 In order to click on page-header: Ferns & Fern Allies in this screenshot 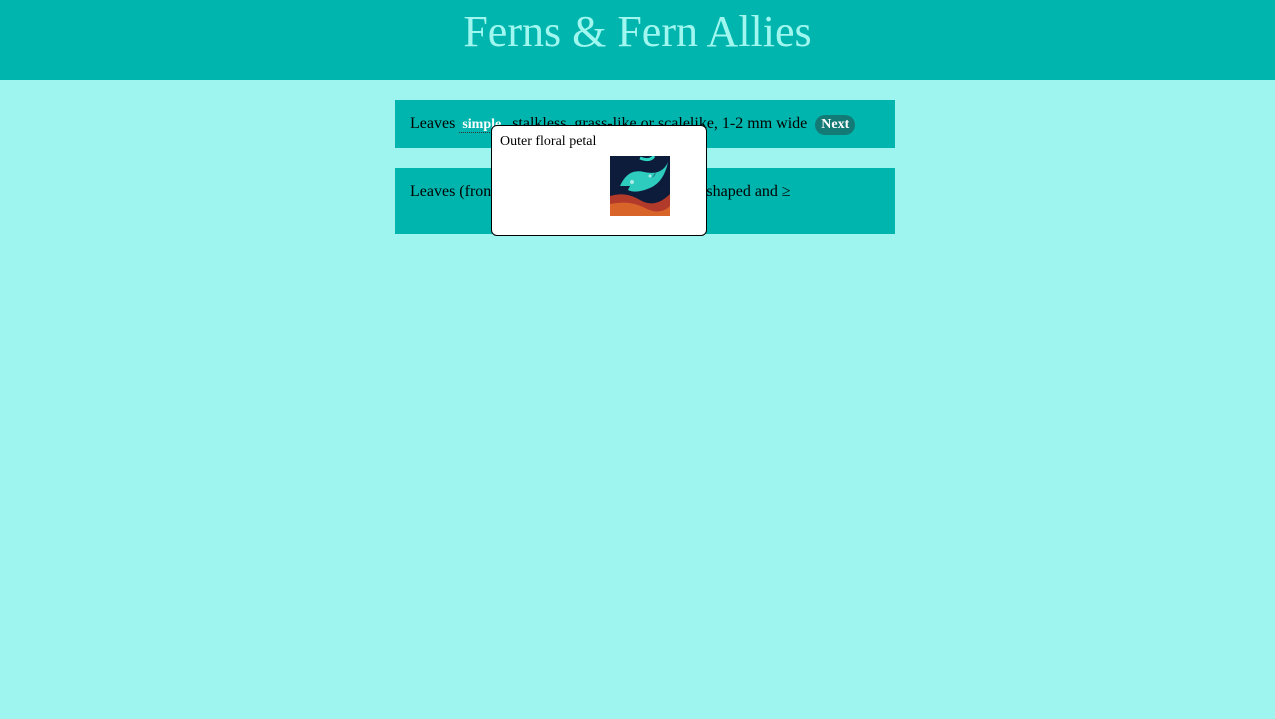, I will do `click(637, 40)`.